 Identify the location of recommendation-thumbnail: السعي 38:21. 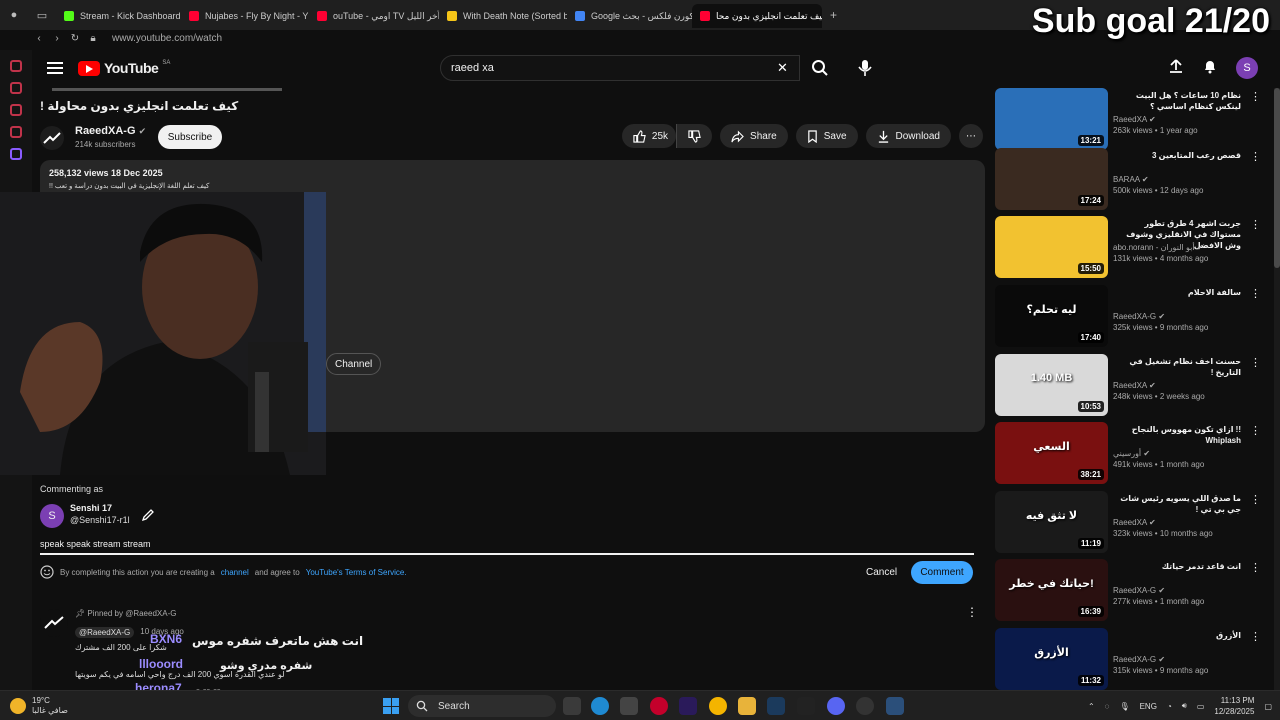
(1051, 453).